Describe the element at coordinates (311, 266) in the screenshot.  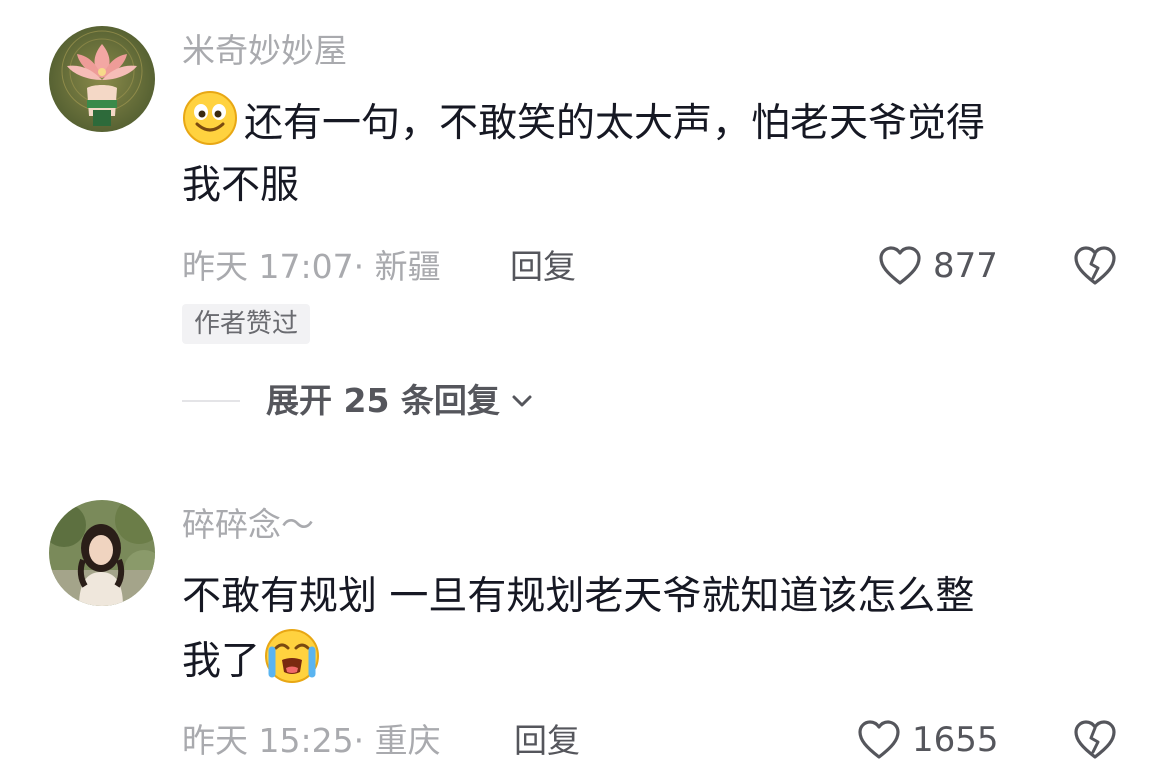
I see `timestamp-location: 昨天 17:07· 新疆` at that location.